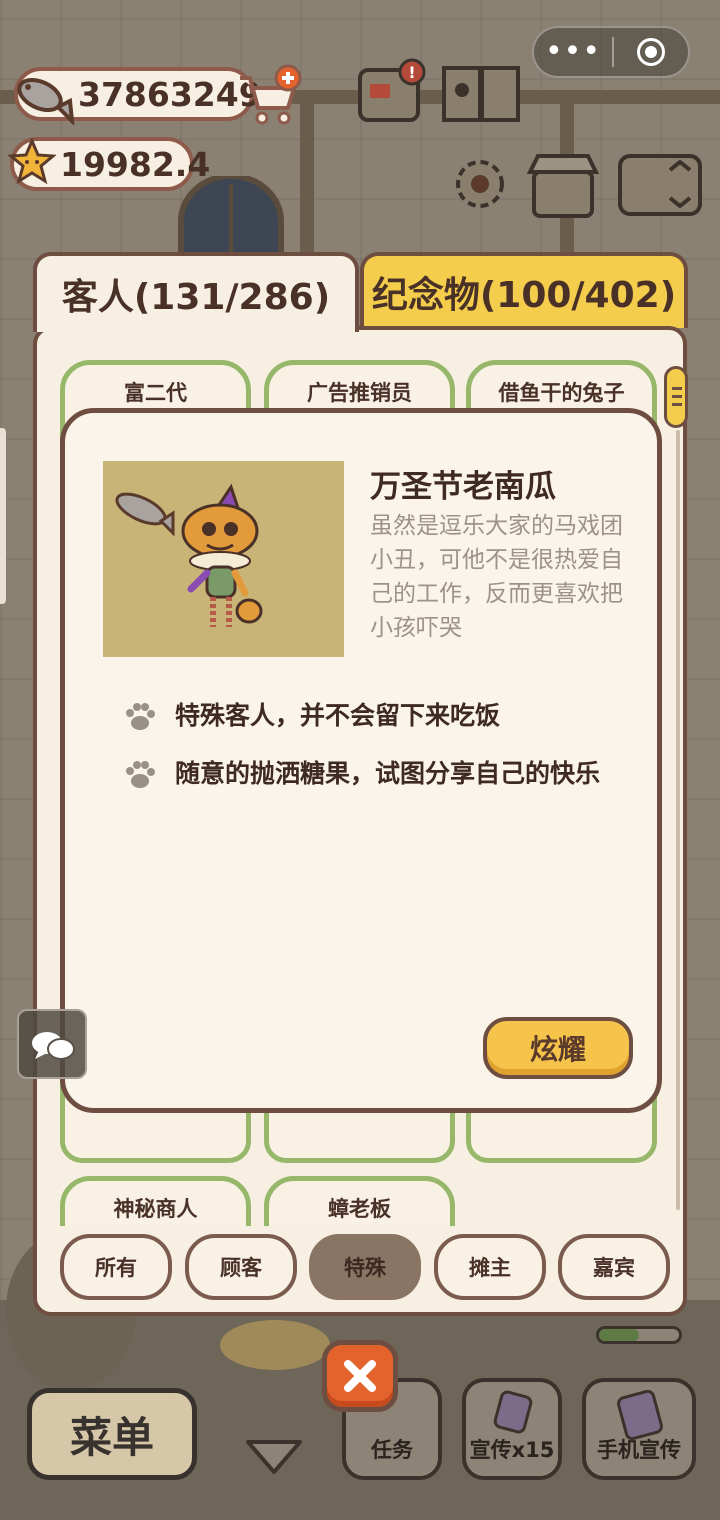  Describe the element at coordinates (463, 487) in the screenshot. I see `guest-name-title: 万圣节老南瓜` at that location.